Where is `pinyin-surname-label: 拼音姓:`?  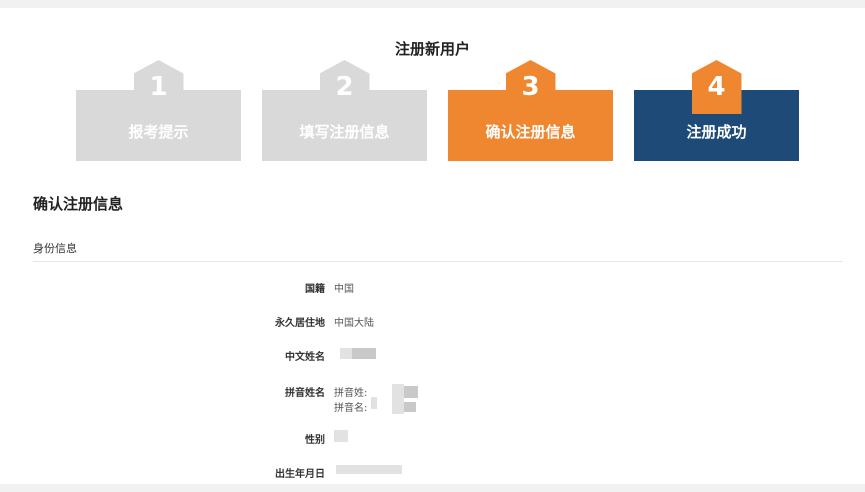
pinyin-surname-label: 拼音姓: is located at coordinates (351, 393).